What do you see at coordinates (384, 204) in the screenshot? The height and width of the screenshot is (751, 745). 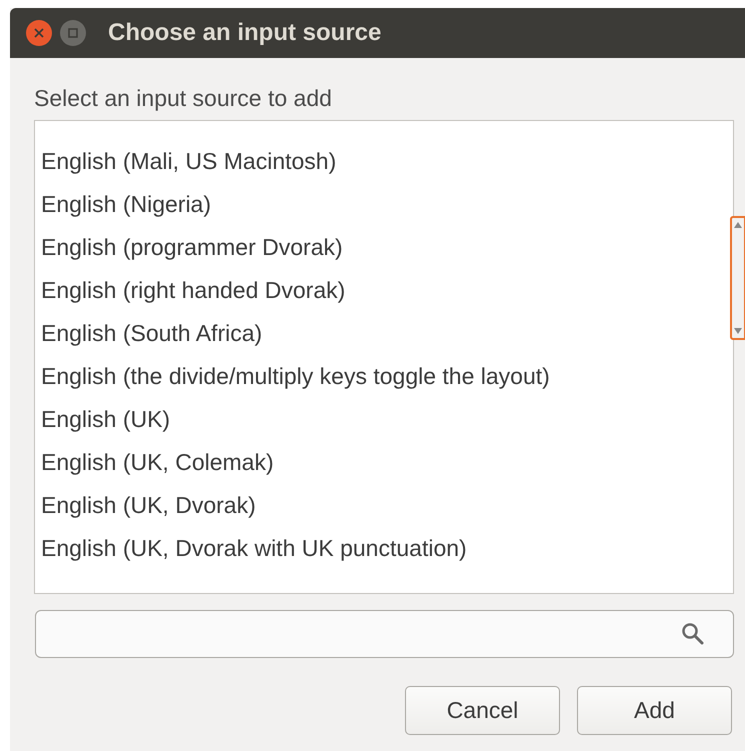 I see `list-item: English (Nigeria)` at bounding box center [384, 204].